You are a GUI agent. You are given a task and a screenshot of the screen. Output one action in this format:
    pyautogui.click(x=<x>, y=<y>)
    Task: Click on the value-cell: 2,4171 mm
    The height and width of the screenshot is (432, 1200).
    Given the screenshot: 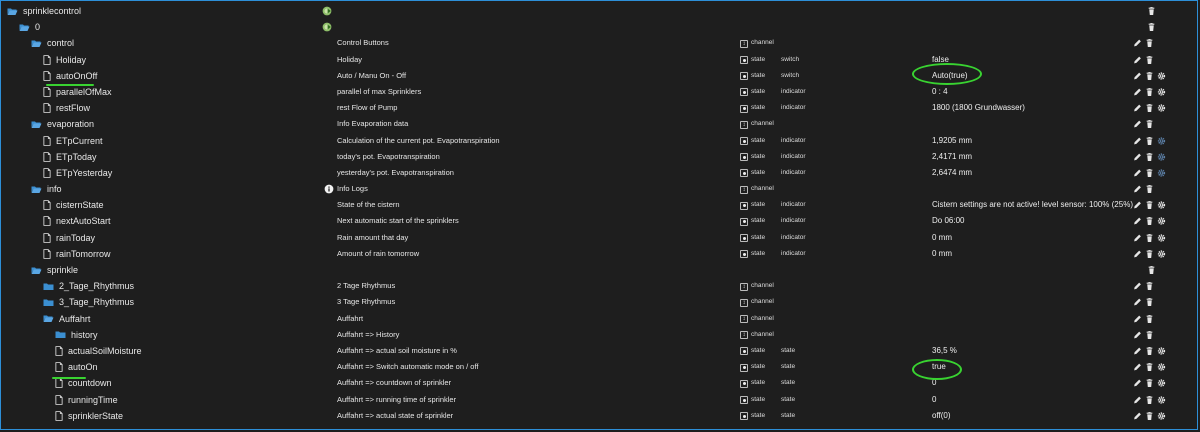 What is the action you would take?
    pyautogui.click(x=952, y=157)
    